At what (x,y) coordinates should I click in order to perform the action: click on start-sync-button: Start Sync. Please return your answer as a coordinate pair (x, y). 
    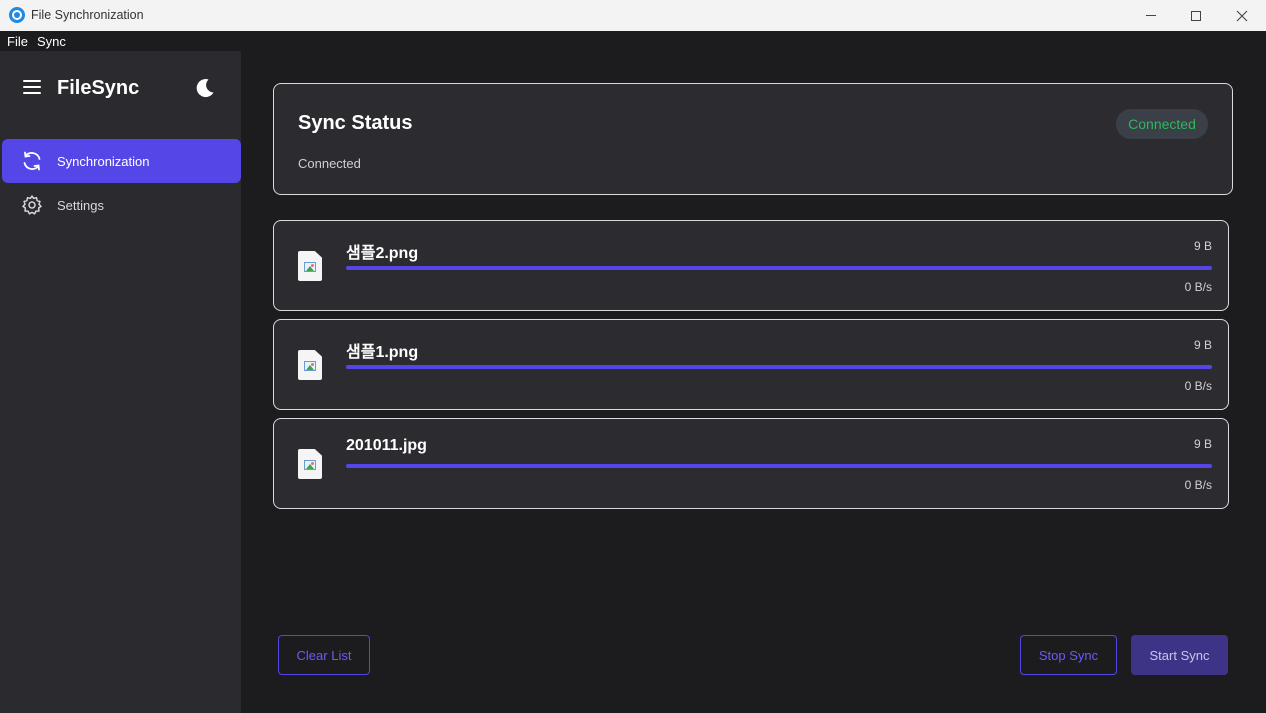
    Looking at the image, I should click on (1179, 655).